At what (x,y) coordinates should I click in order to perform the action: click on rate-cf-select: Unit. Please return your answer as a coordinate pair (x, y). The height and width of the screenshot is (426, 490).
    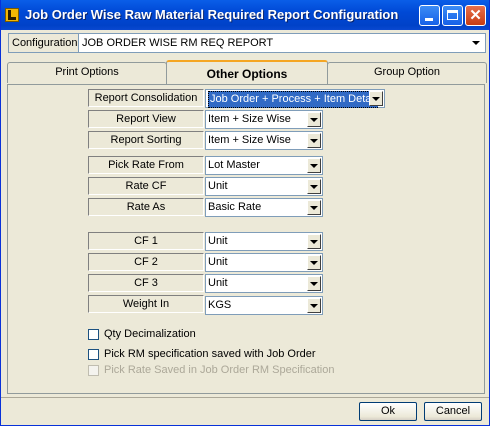
    Looking at the image, I should click on (264, 186).